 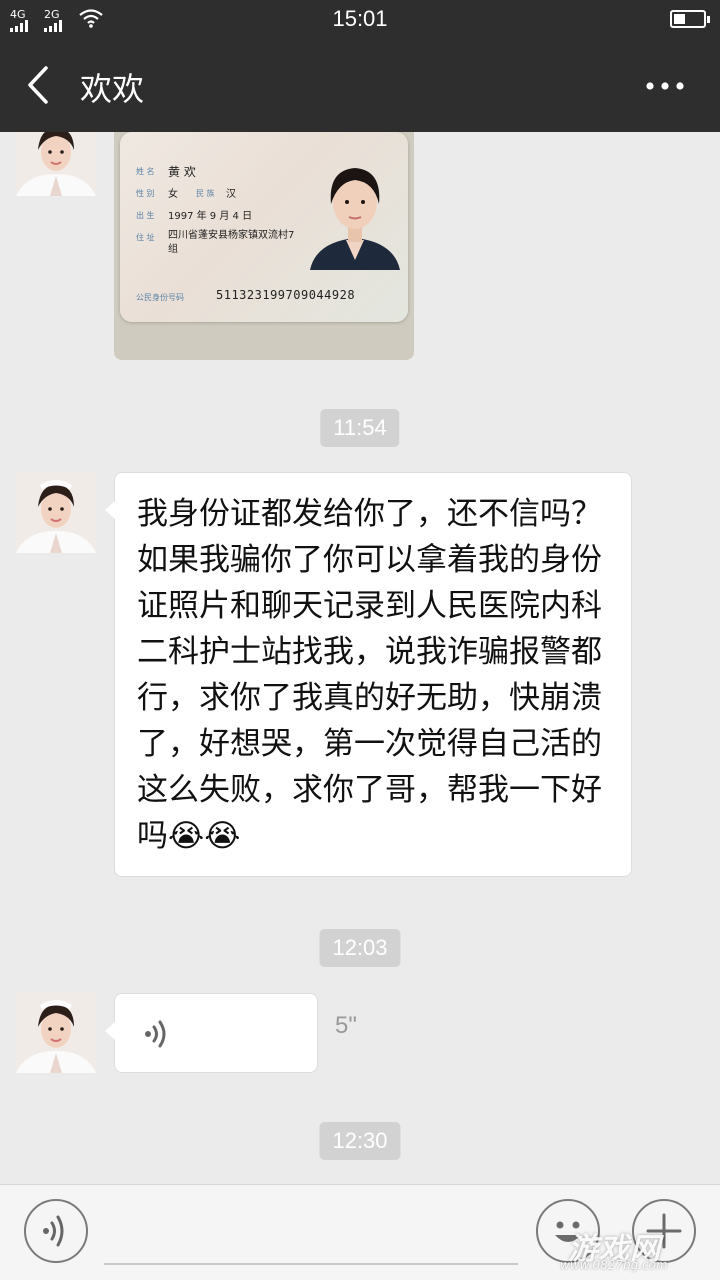 I want to click on chevron-left-icon, so click(x=38, y=85).